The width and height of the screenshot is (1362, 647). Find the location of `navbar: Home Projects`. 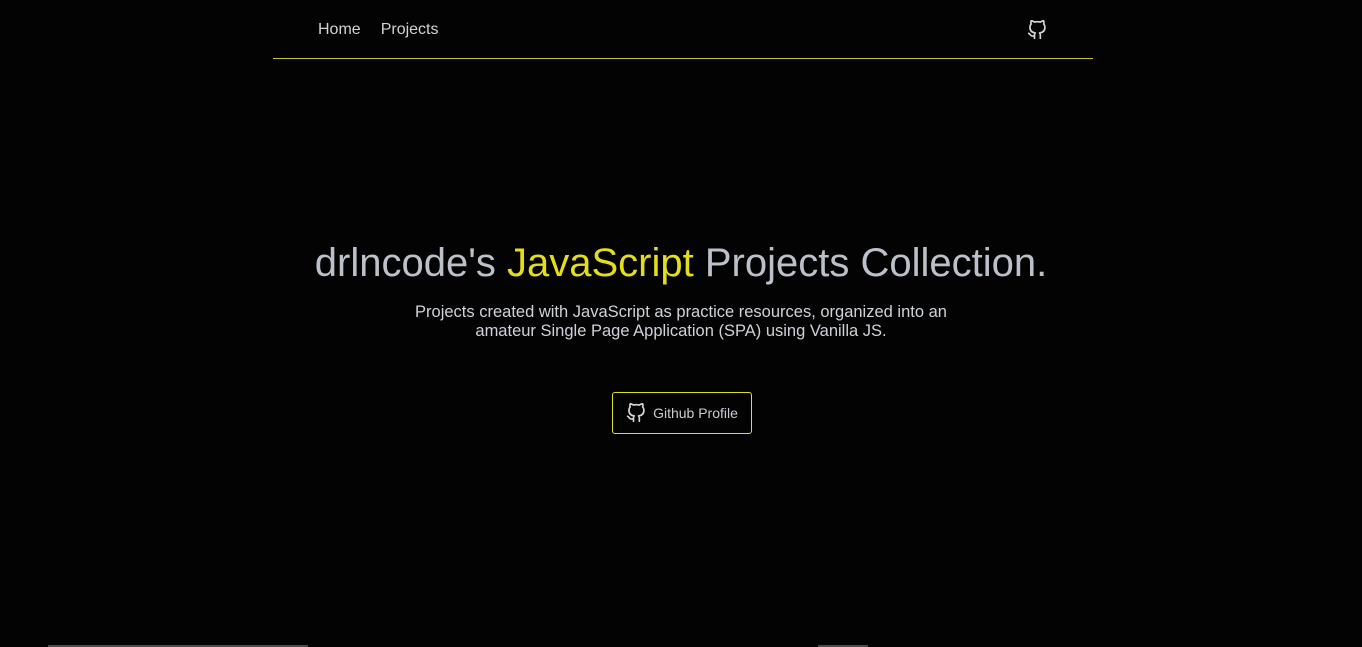

navbar: Home Projects is located at coordinates (683, 29).